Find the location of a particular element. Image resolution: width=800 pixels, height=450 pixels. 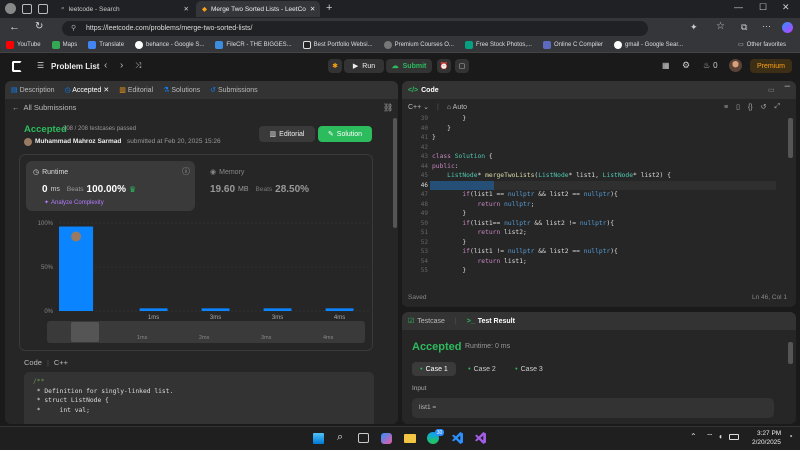

visual-studio-icon is located at coordinates (480, 438).